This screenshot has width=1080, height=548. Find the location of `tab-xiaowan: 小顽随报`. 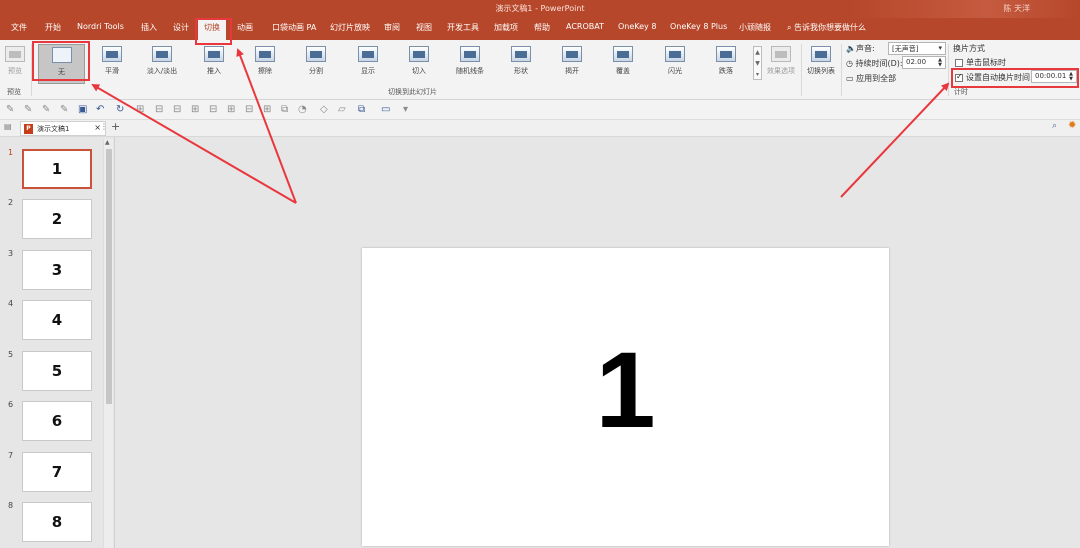

tab-xiaowan: 小顽随报 is located at coordinates (755, 27).